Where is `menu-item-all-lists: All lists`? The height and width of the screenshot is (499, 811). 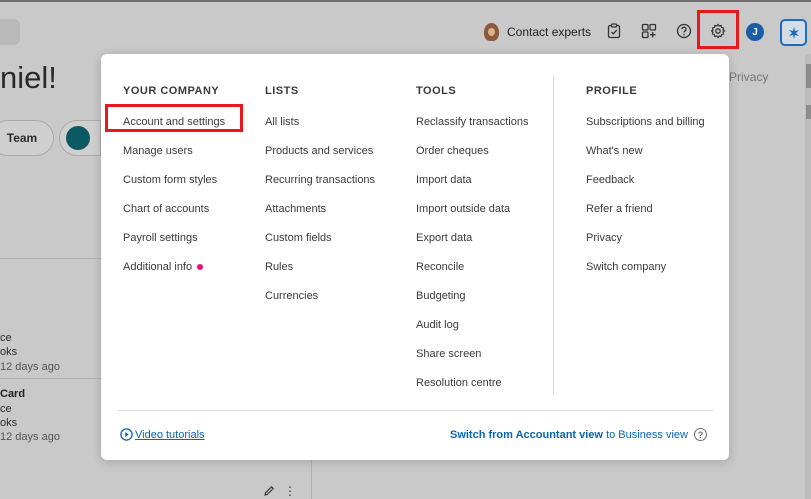 menu-item-all-lists: All lists is located at coordinates (320, 129).